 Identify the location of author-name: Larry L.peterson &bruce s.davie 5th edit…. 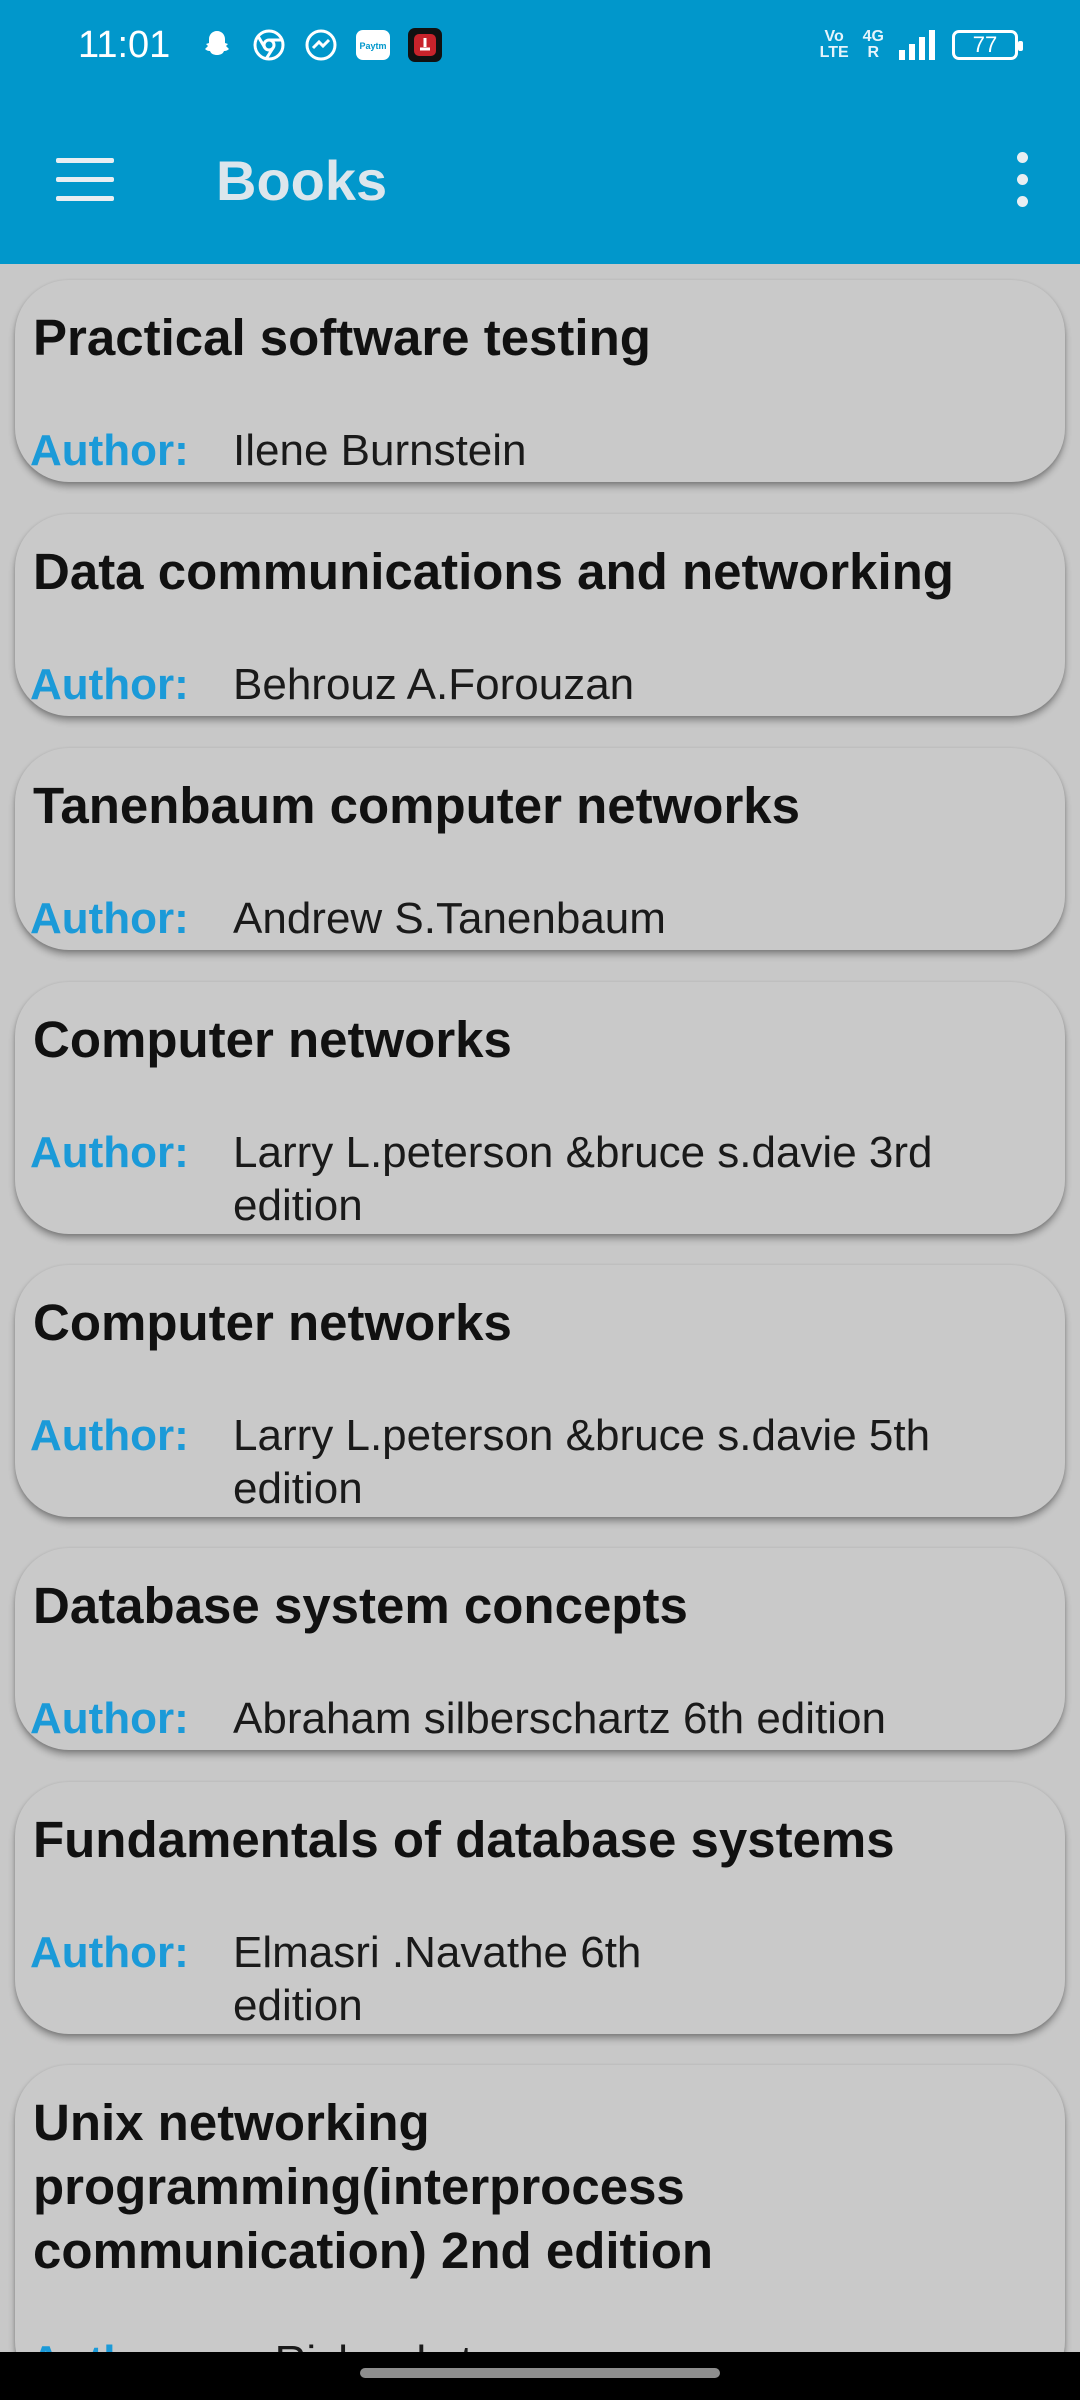
(582, 1462).